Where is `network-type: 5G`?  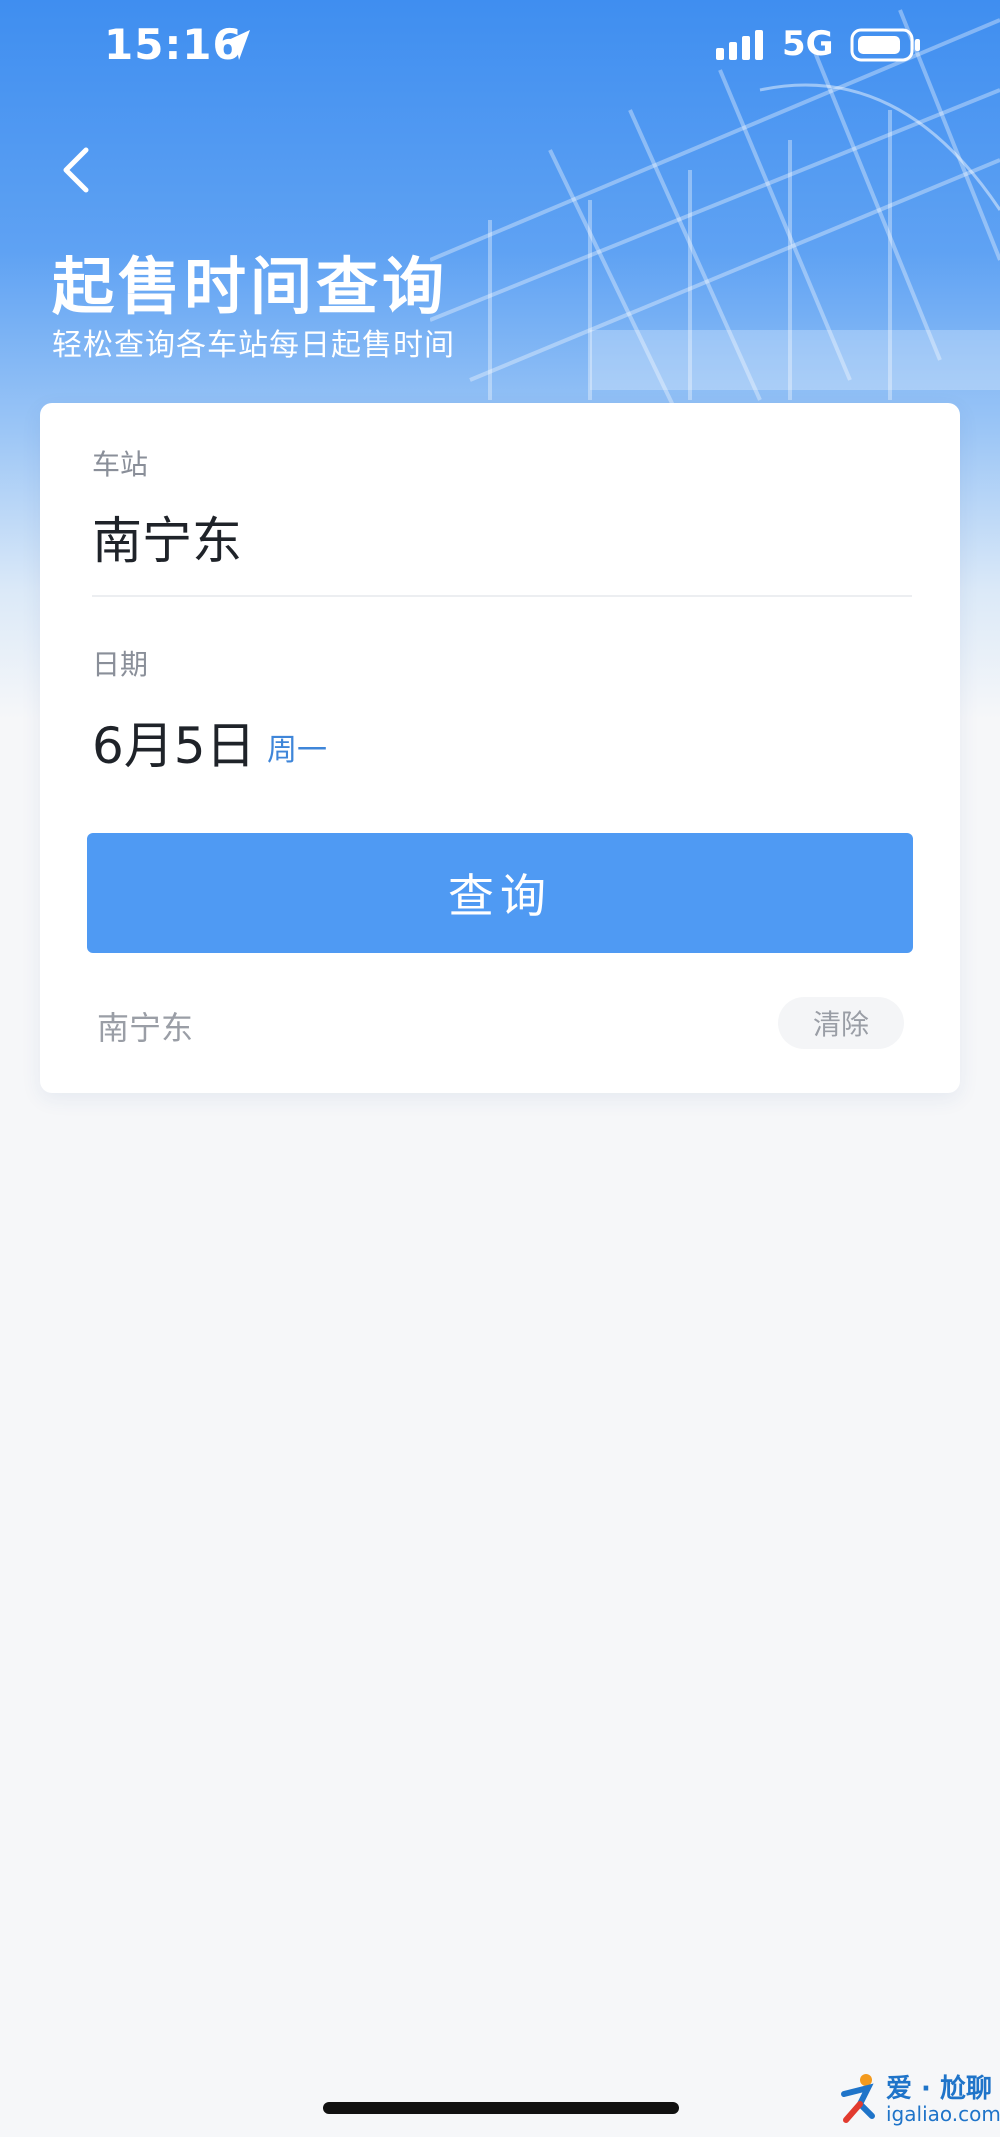 network-type: 5G is located at coordinates (808, 44).